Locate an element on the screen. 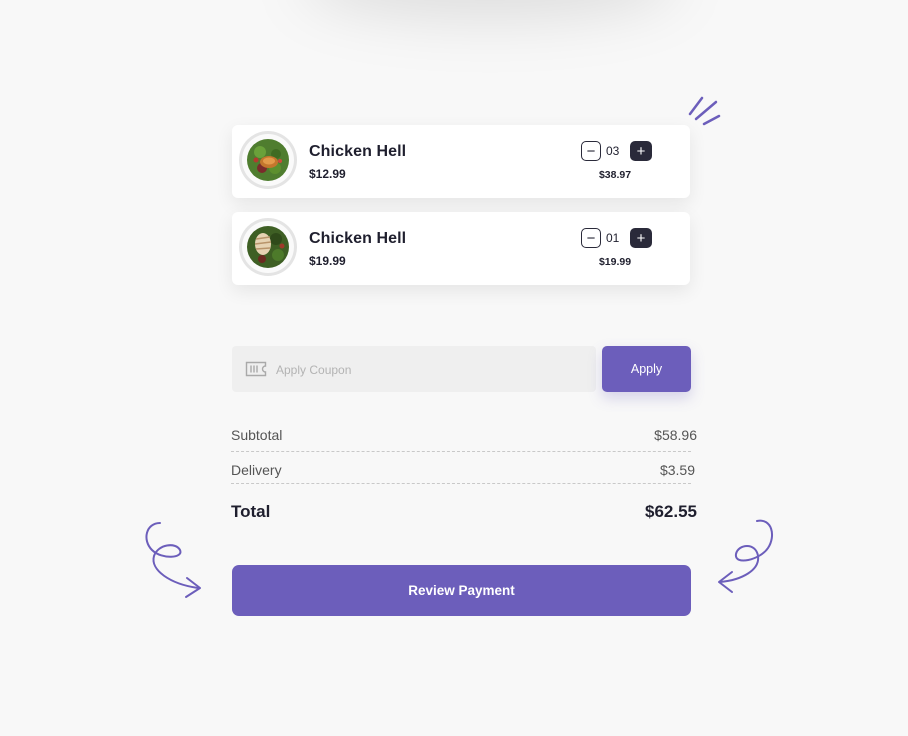 This screenshot has width=908, height=736. top-shadow is located at coordinates (490, 10).